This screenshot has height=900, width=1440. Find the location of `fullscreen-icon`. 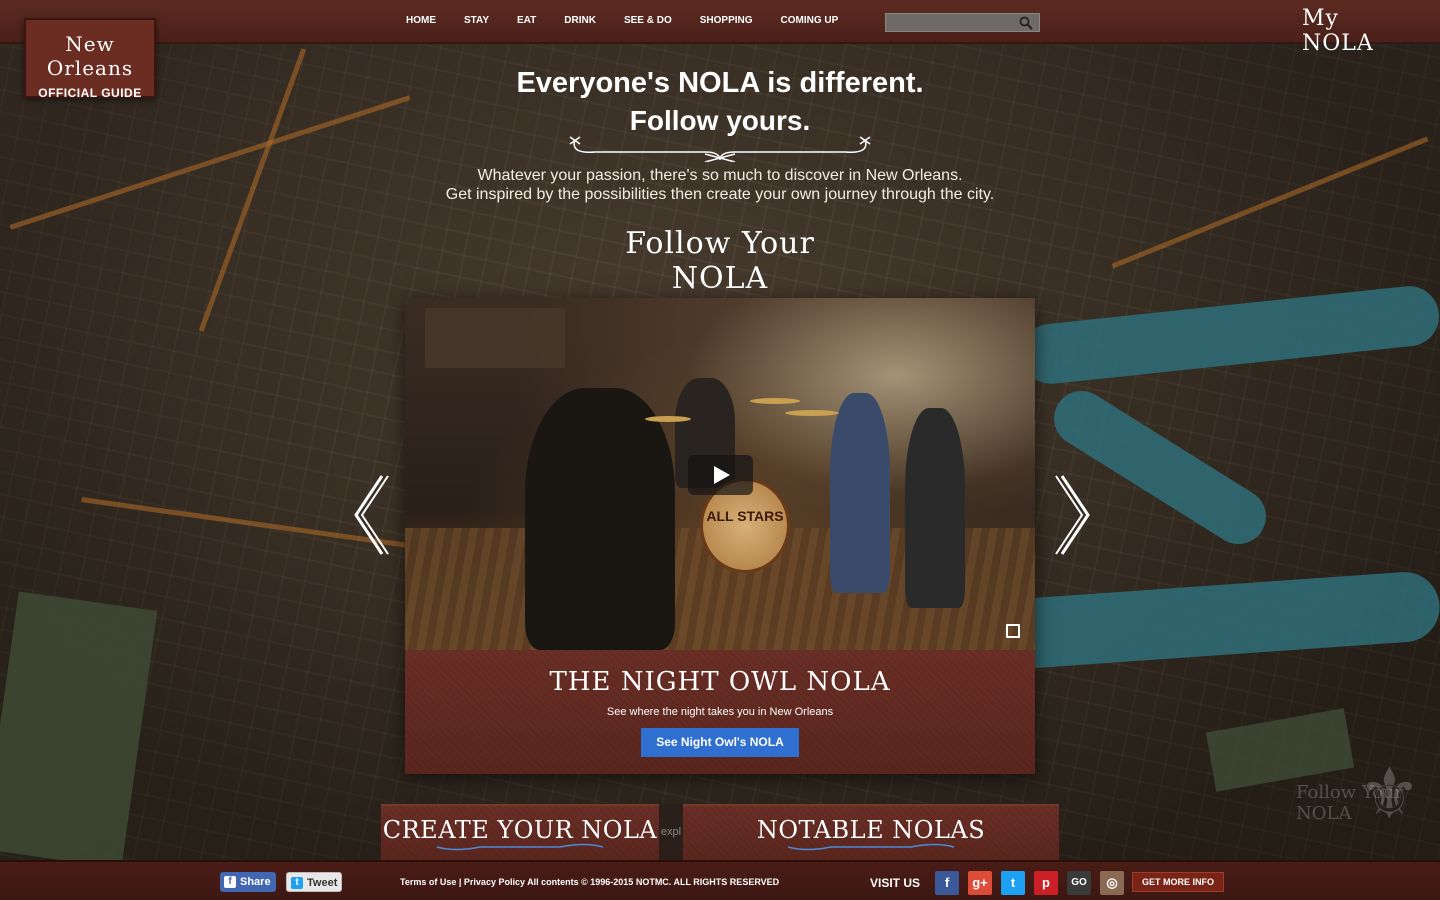

fullscreen-icon is located at coordinates (1013, 631).